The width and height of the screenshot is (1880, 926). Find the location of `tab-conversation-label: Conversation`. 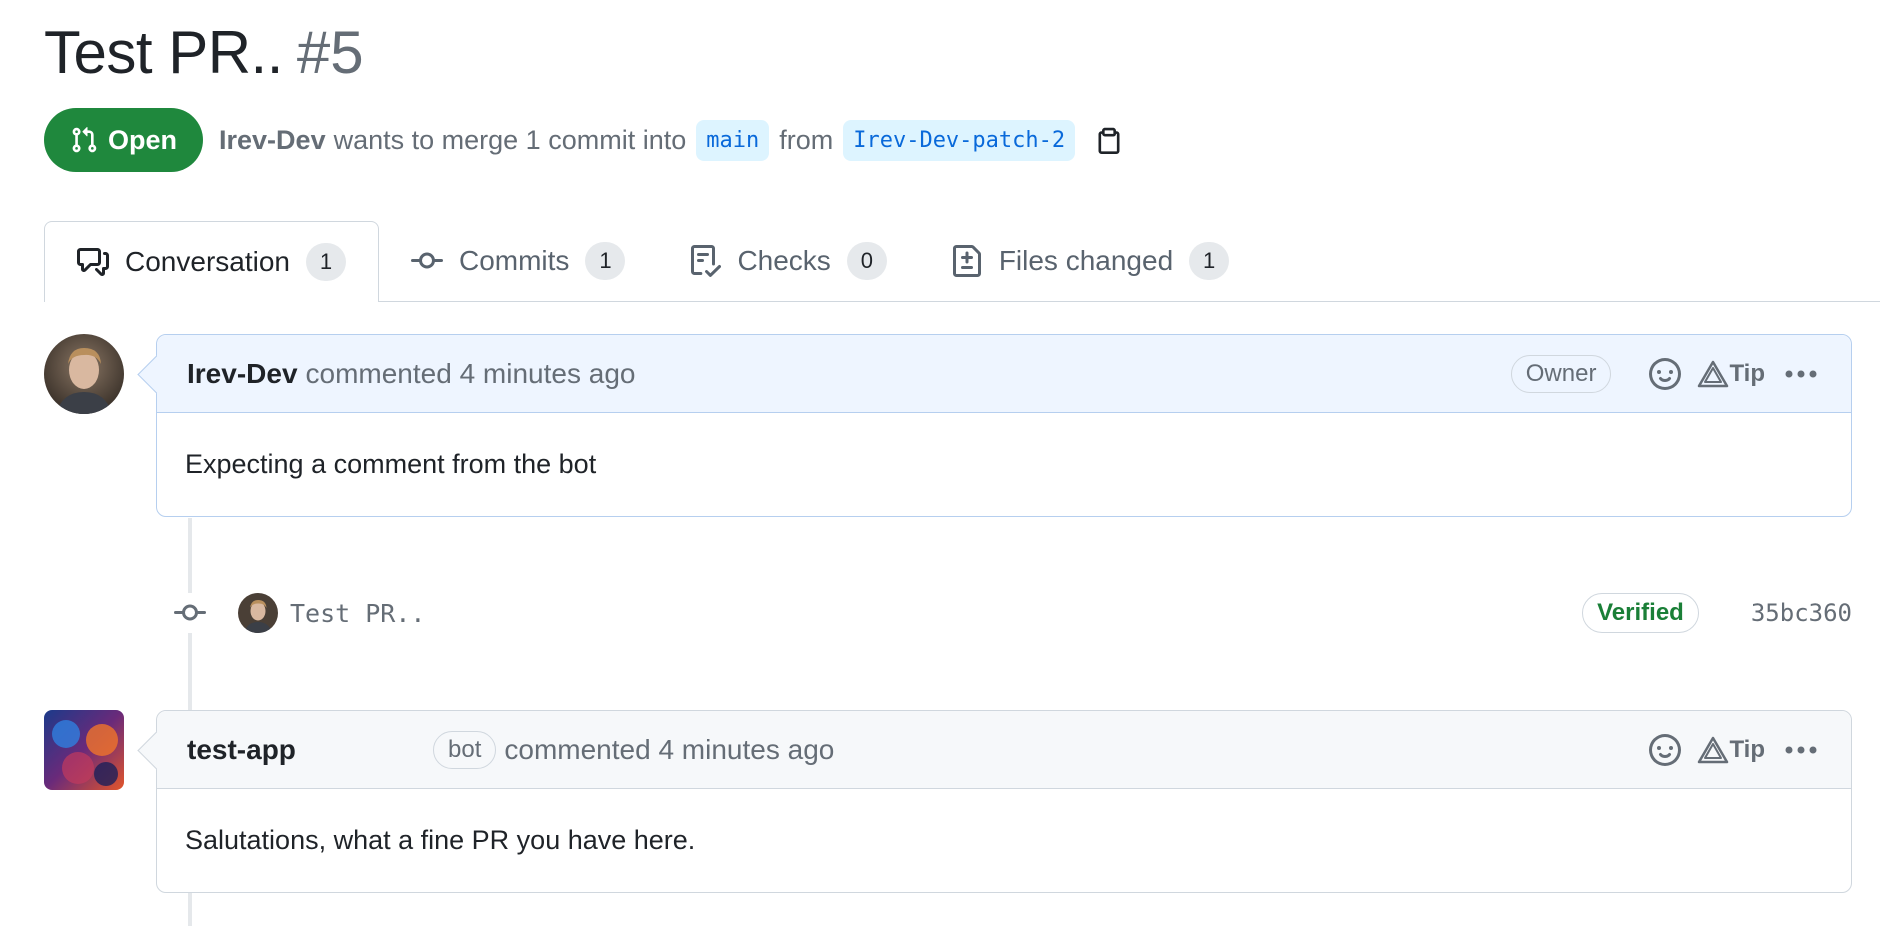

tab-conversation-label: Conversation is located at coordinates (207, 261).